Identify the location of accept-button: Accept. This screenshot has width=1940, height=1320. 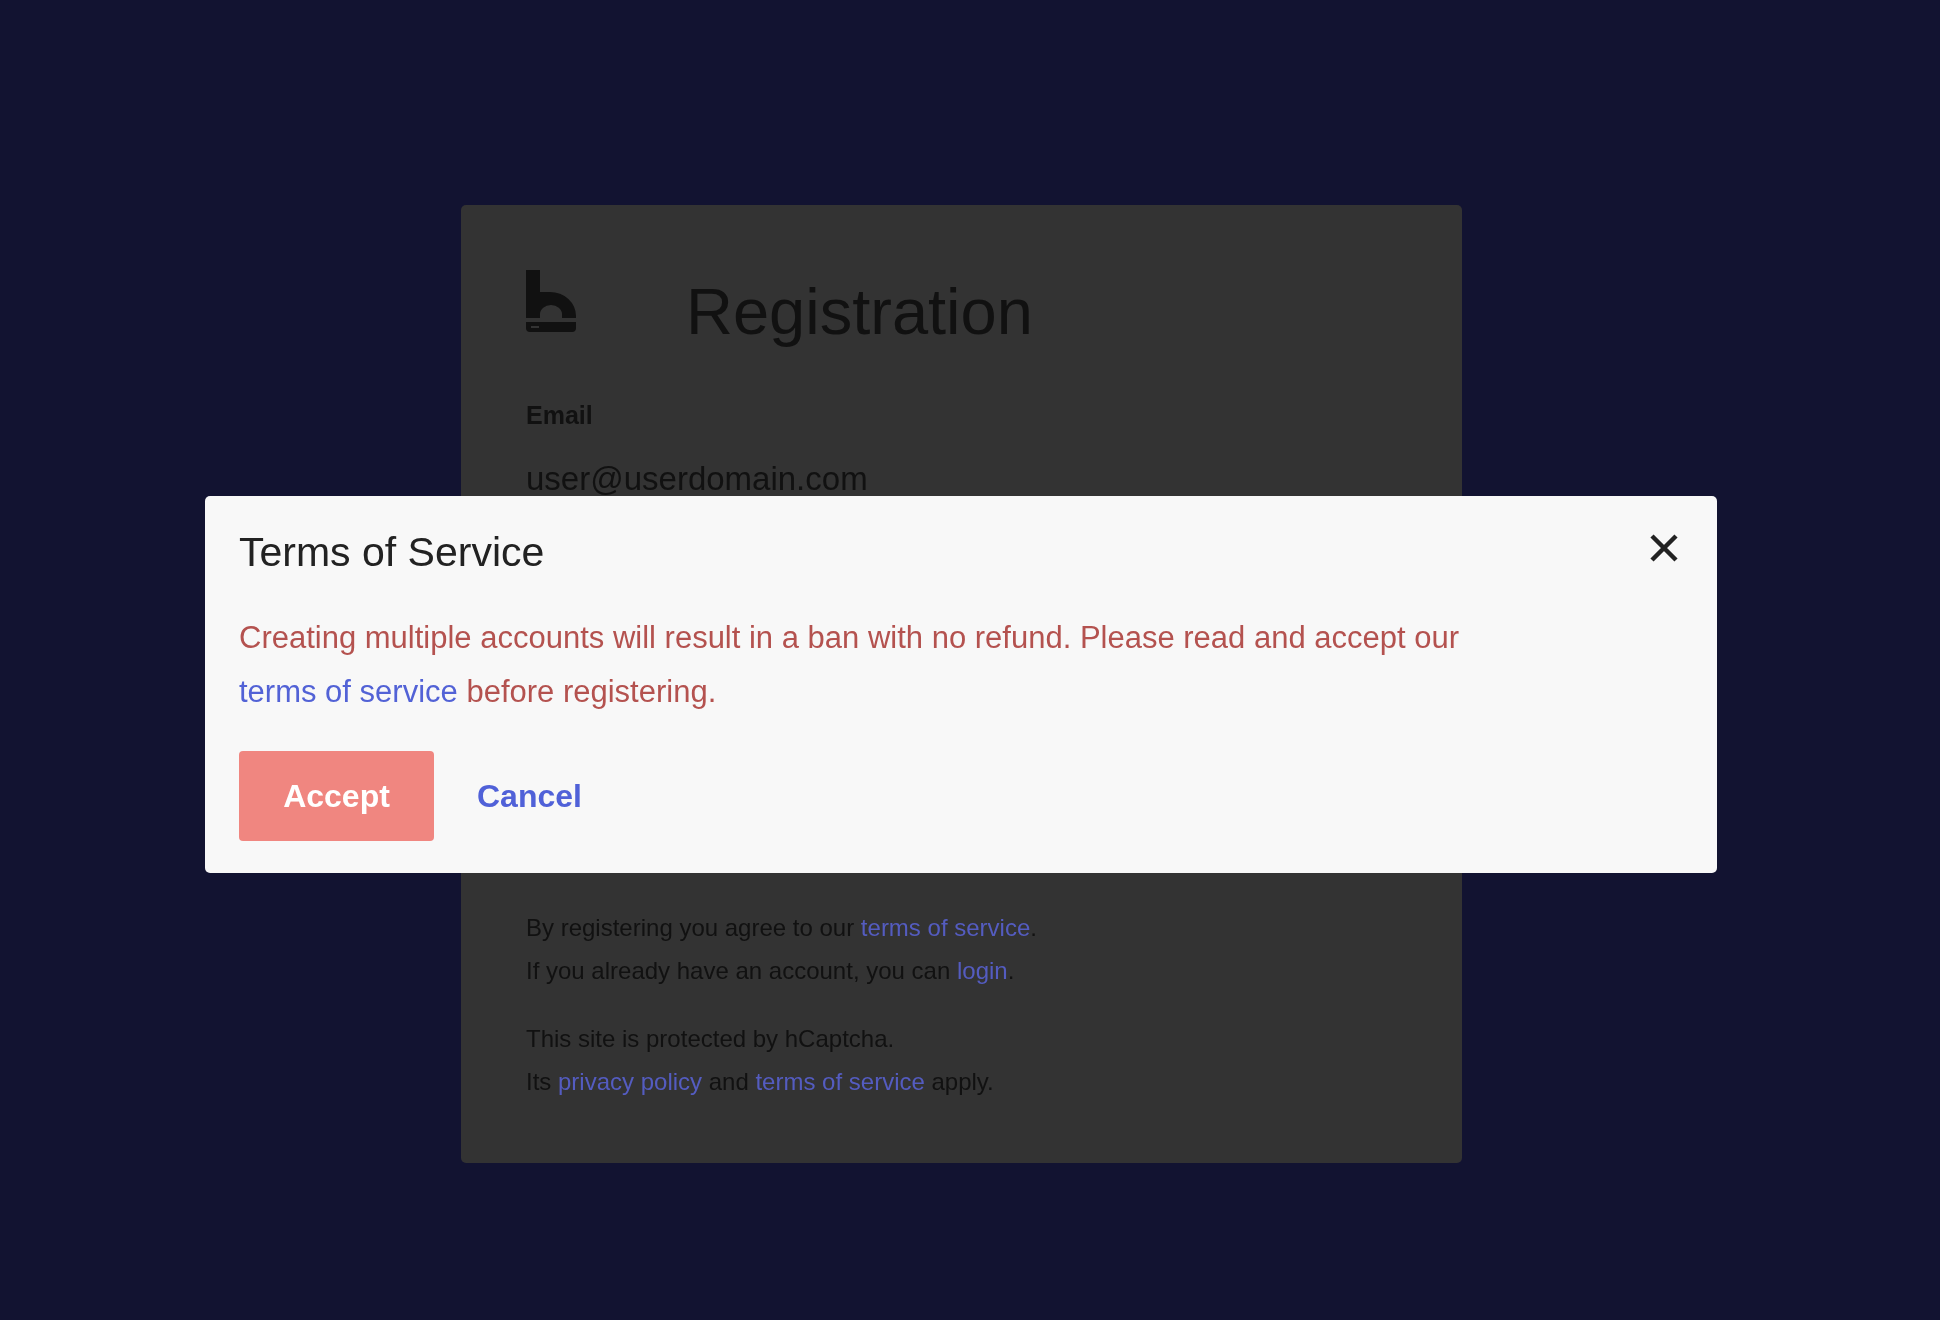
(336, 796).